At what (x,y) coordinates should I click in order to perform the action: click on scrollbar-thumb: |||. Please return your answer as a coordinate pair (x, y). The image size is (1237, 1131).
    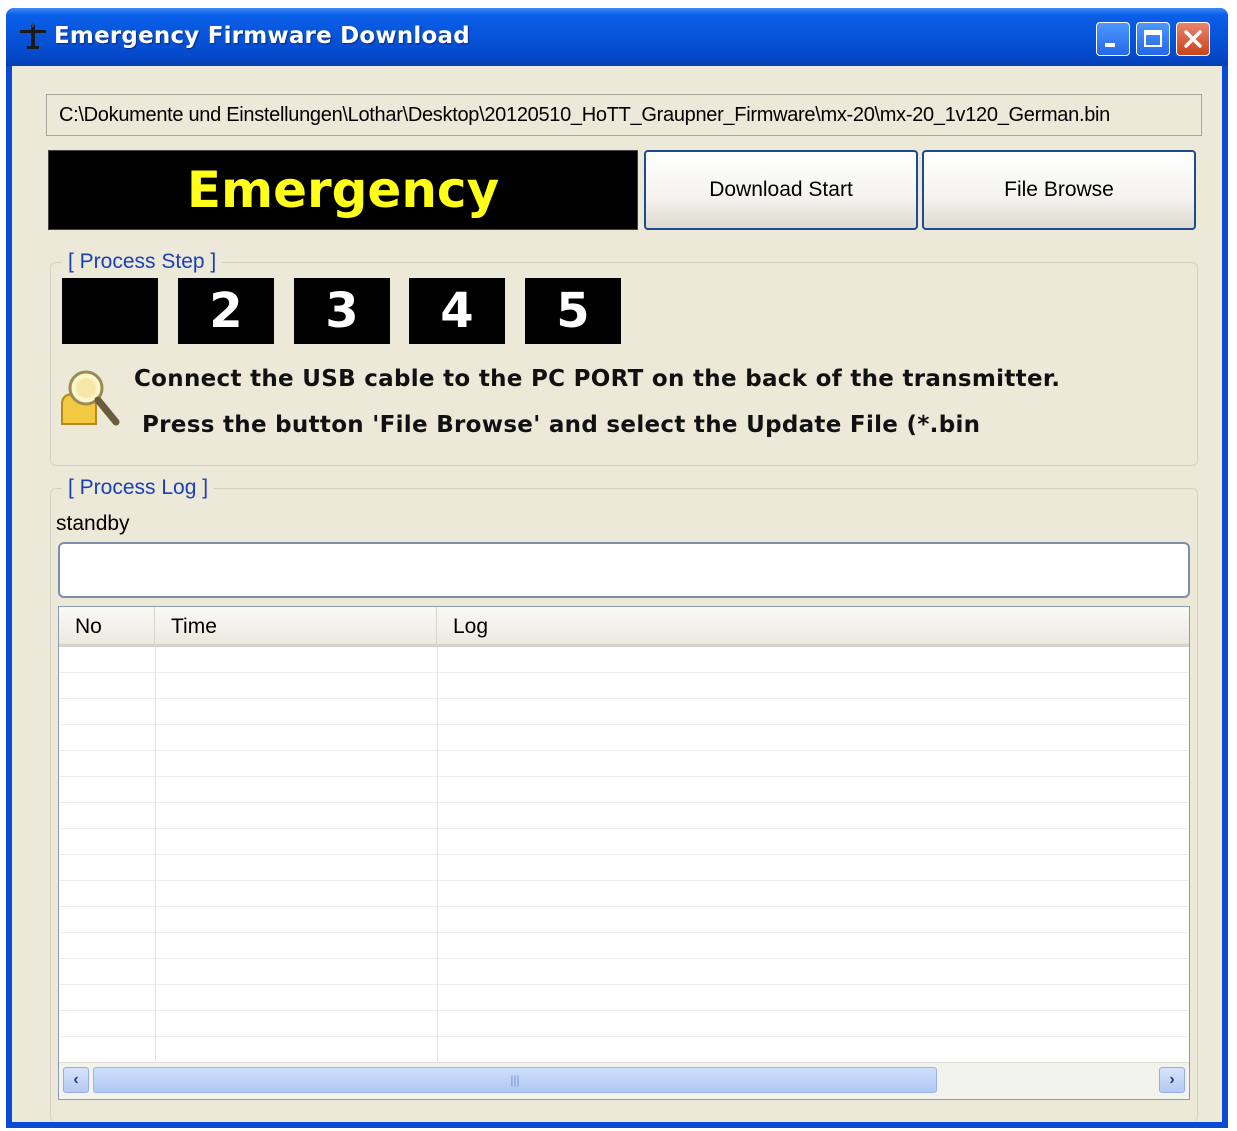
    Looking at the image, I should click on (515, 1080).